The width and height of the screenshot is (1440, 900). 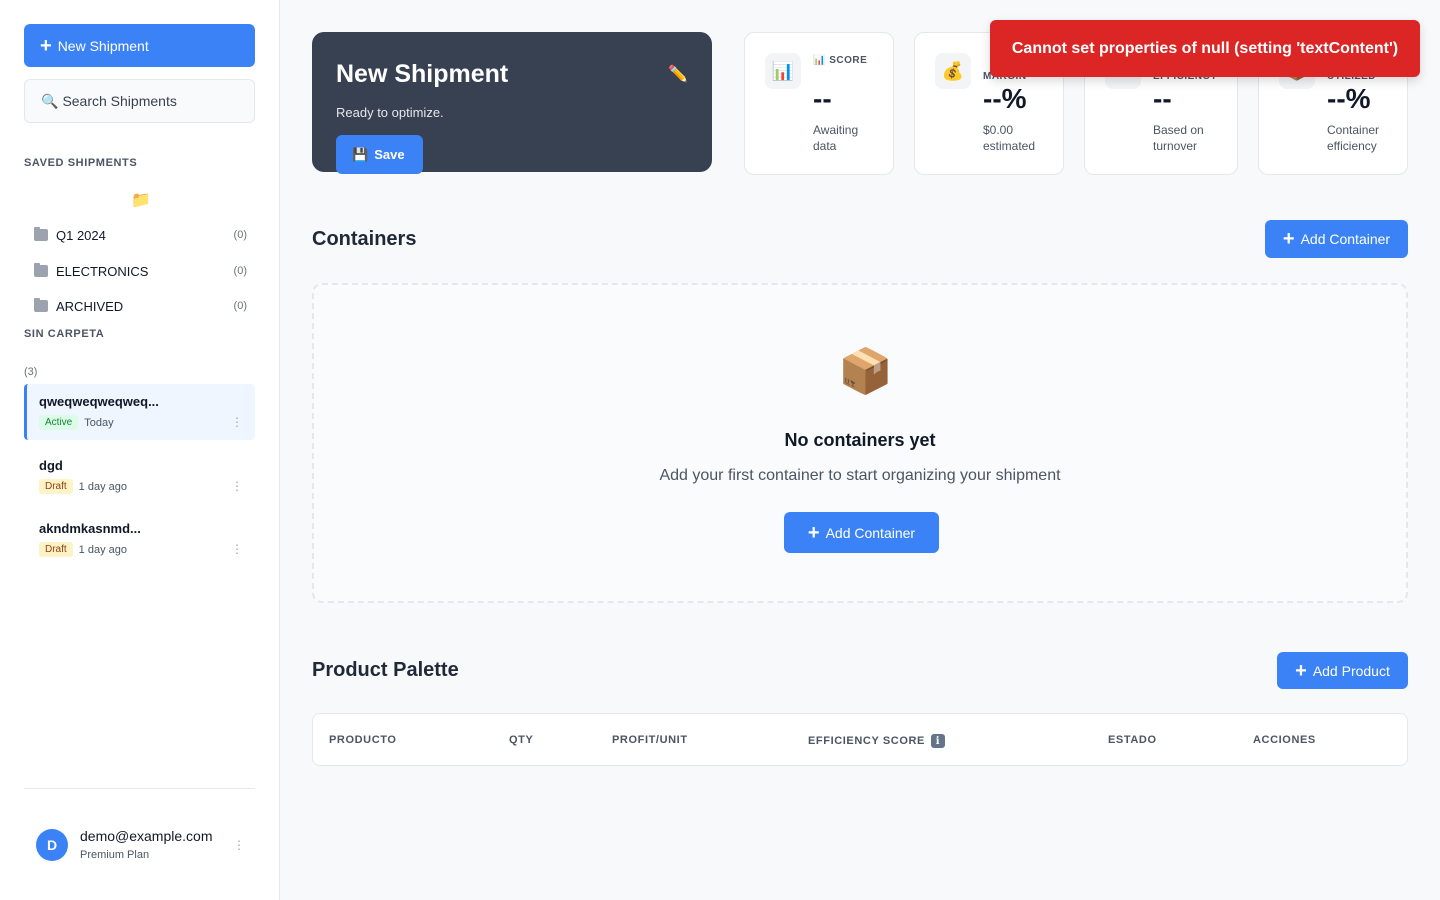 I want to click on user-email: demo@example.com, so click(x=146, y=836).